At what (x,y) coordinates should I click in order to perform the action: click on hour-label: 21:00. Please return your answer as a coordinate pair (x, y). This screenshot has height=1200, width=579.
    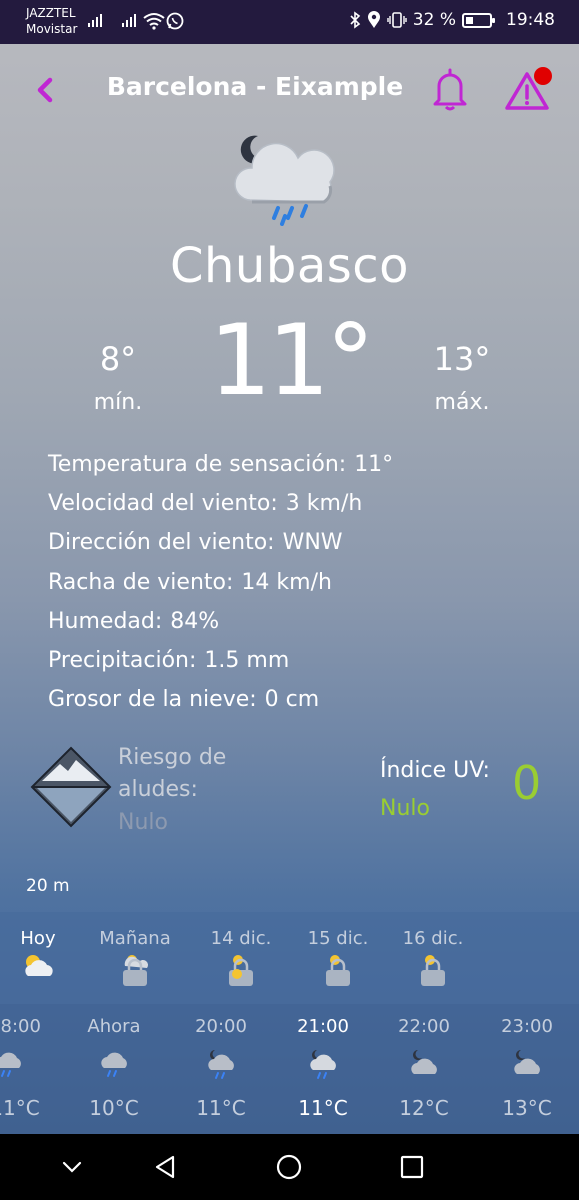
    Looking at the image, I should click on (323, 1026).